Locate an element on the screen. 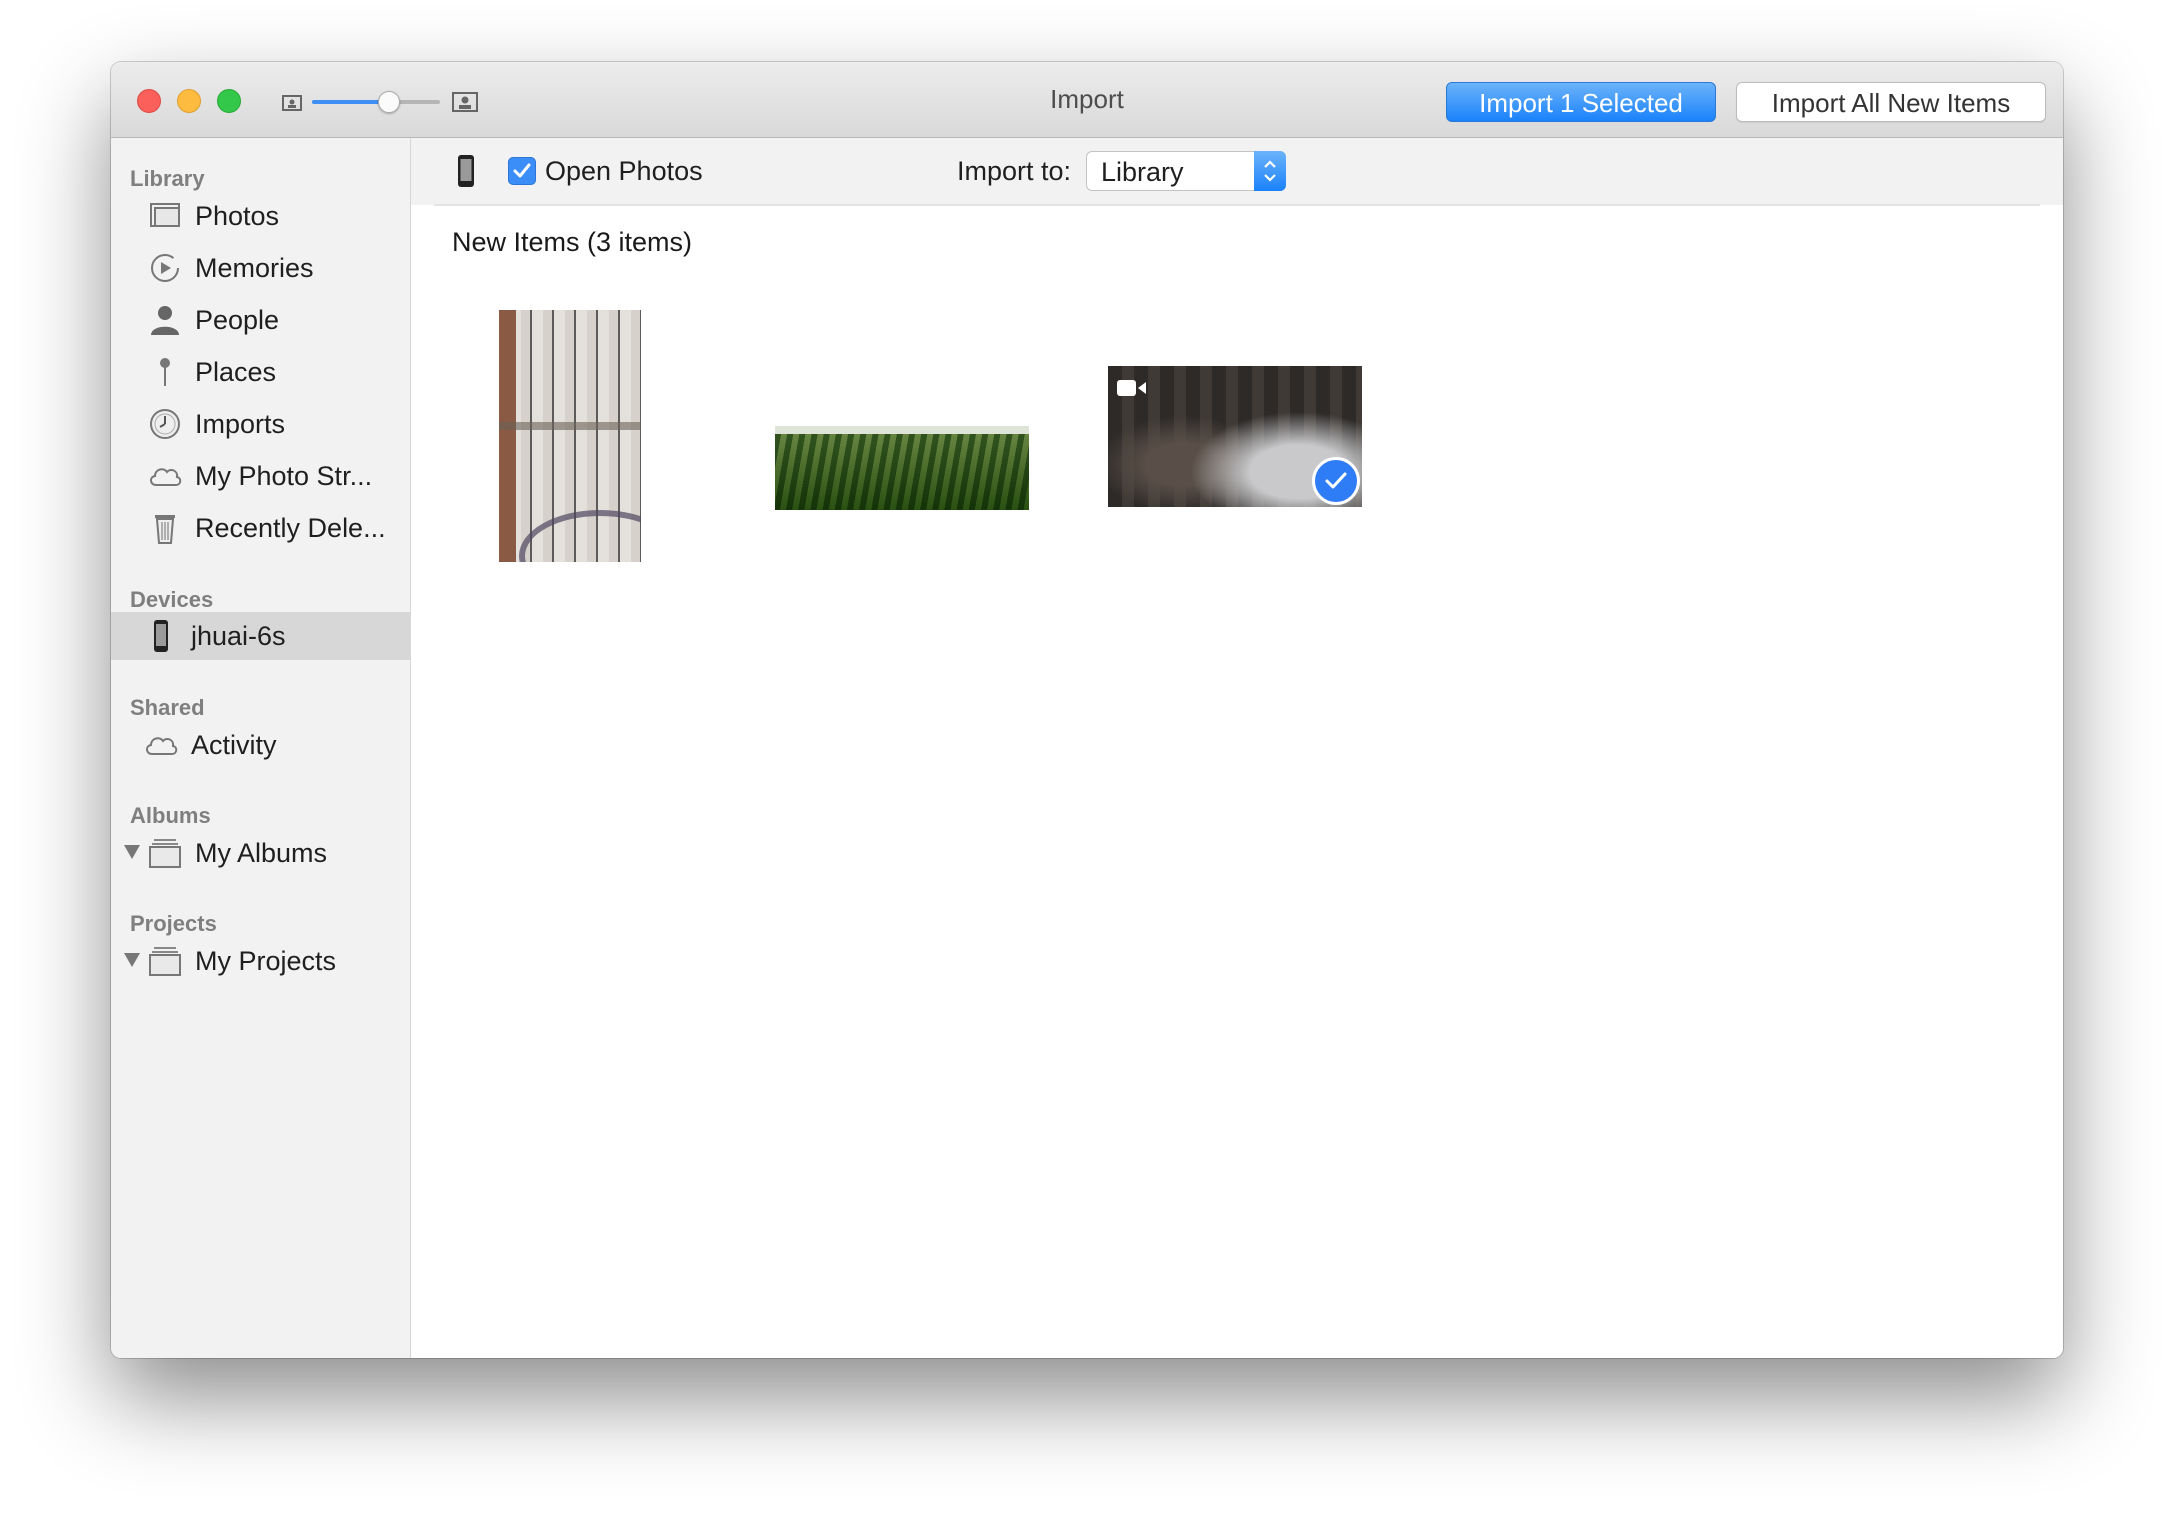 The image size is (2172, 1518). open-photos-checkbox is located at coordinates (522, 171).